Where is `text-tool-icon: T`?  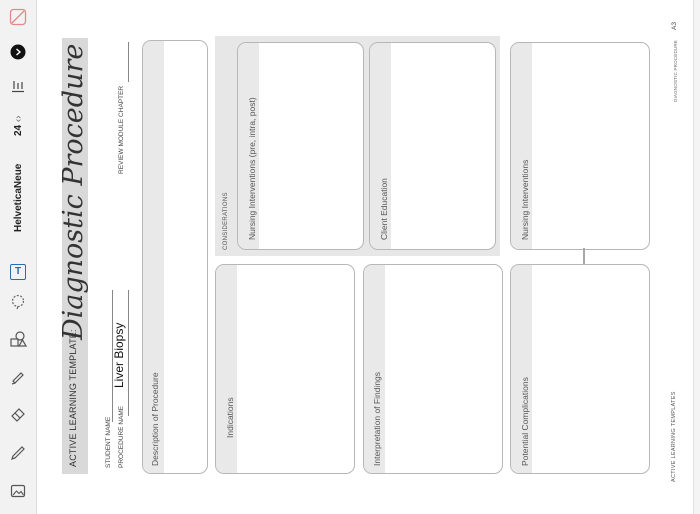
text-tool-icon: T is located at coordinates (18, 272).